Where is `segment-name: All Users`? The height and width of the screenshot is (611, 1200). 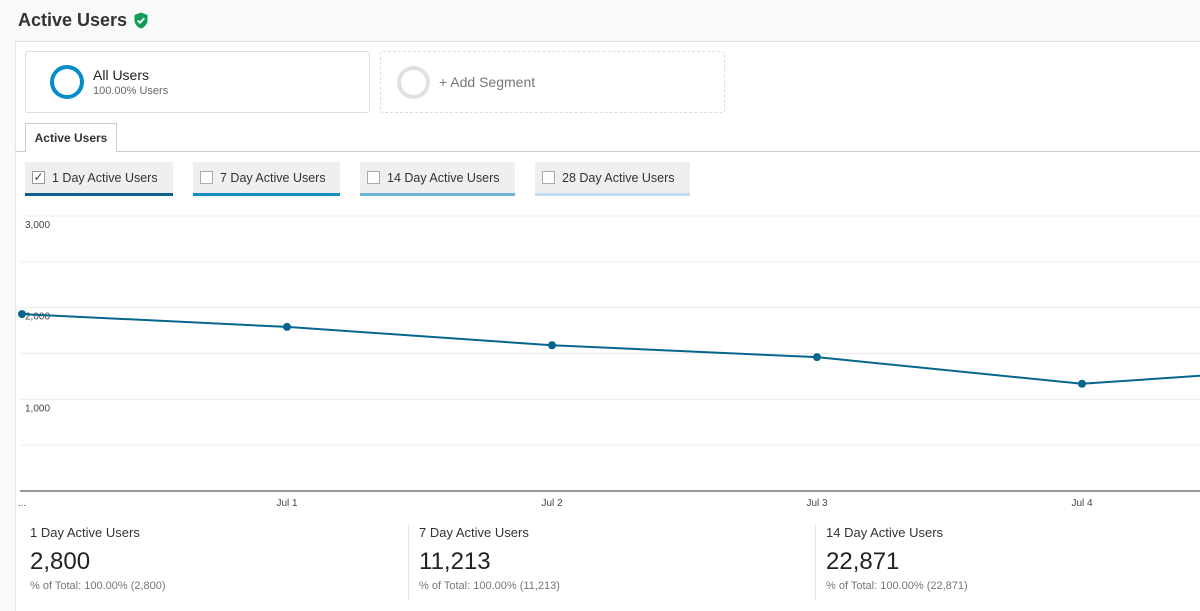 segment-name: All Users is located at coordinates (121, 75).